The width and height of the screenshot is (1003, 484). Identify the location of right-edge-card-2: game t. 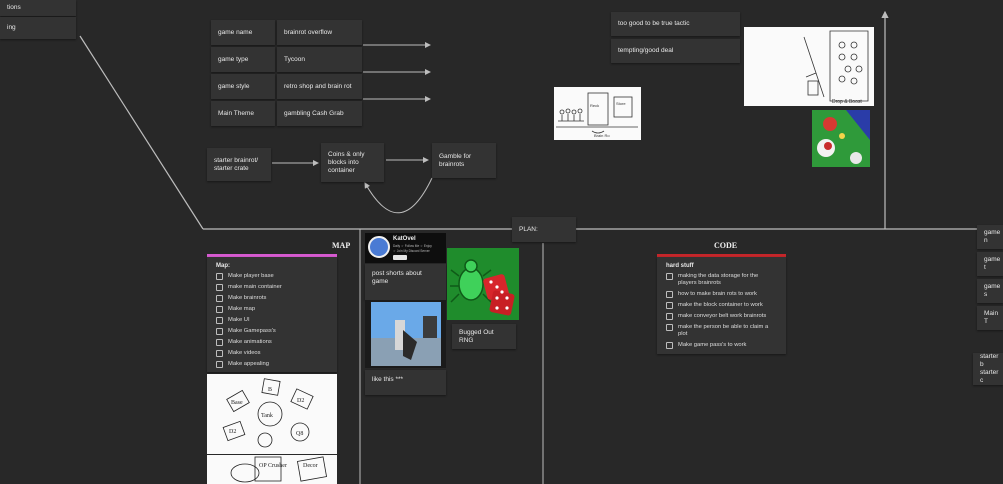
(990, 264).